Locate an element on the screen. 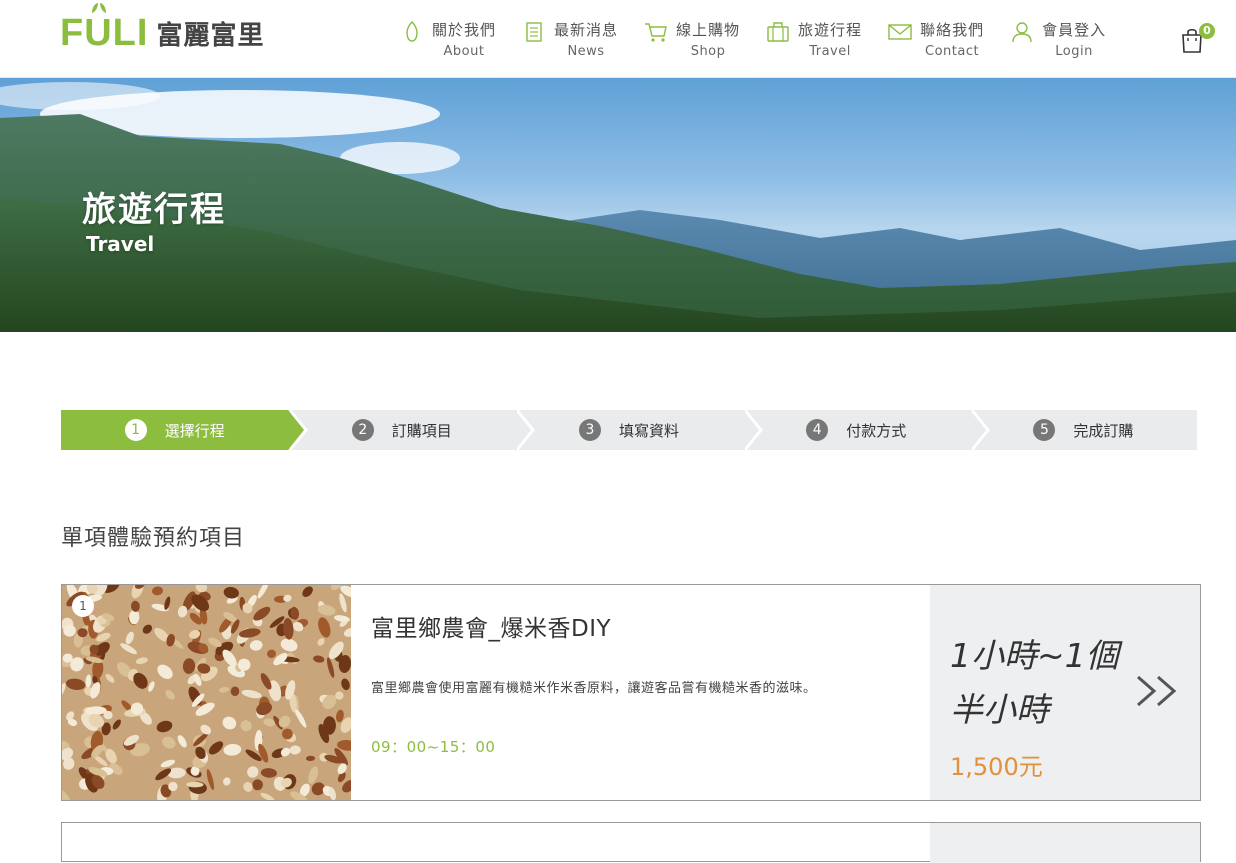 The width and height of the screenshot is (1236, 863). nav-item-travel: 旅遊行程 Travel is located at coordinates (814, 41).